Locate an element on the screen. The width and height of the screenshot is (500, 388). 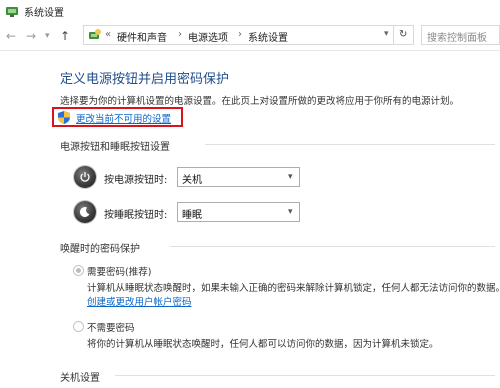
recent-locations-dropdown: ▾ is located at coordinates (47, 36).